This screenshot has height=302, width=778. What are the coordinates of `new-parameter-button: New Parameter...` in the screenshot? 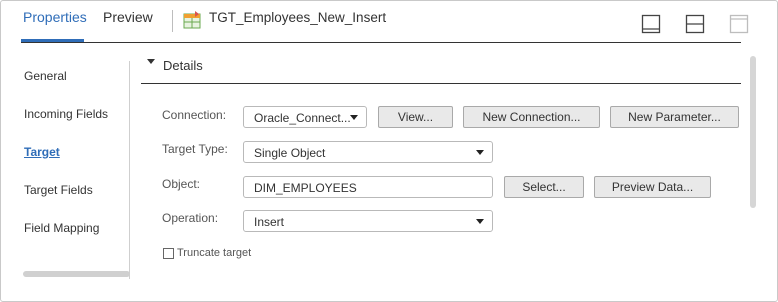 It's located at (674, 117).